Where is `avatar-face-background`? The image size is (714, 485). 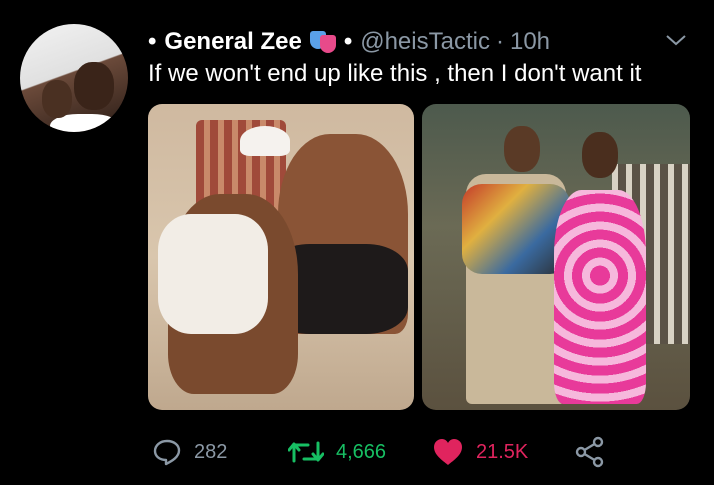
avatar-face-background is located at coordinates (57, 99).